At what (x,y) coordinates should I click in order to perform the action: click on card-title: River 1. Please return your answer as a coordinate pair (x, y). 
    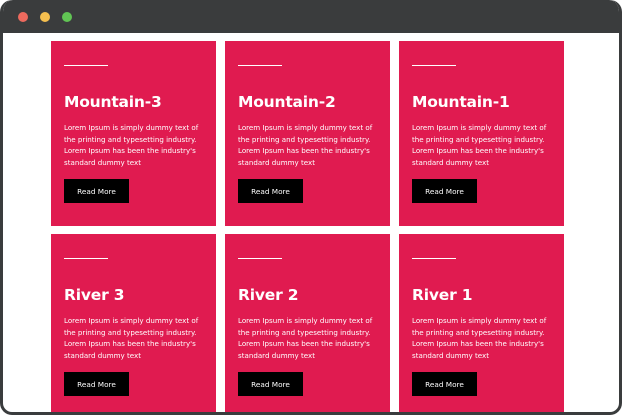
    Looking at the image, I should click on (442, 295).